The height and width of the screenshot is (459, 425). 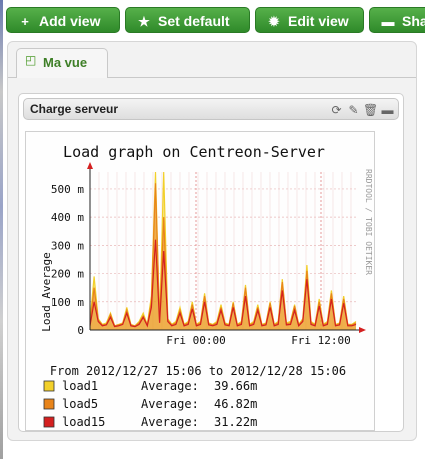 I want to click on edit-view-button: ✹ Edit view, so click(x=309, y=20).